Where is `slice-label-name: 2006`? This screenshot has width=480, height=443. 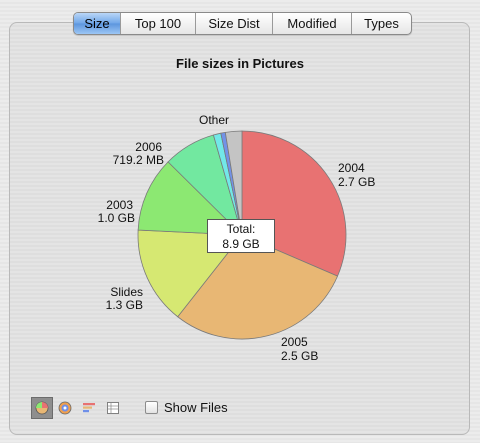 slice-label-name: 2006 is located at coordinates (148, 147).